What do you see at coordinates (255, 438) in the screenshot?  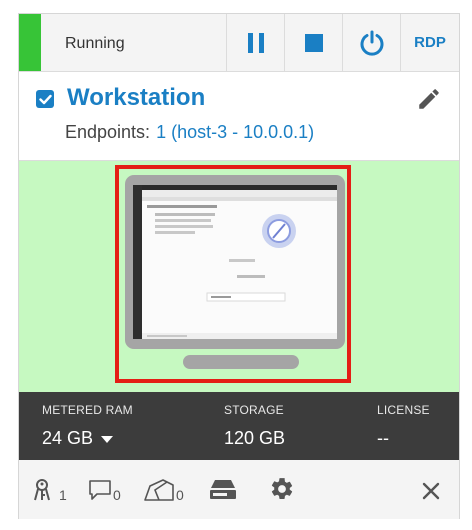 I see `storage-value: 120 GB` at bounding box center [255, 438].